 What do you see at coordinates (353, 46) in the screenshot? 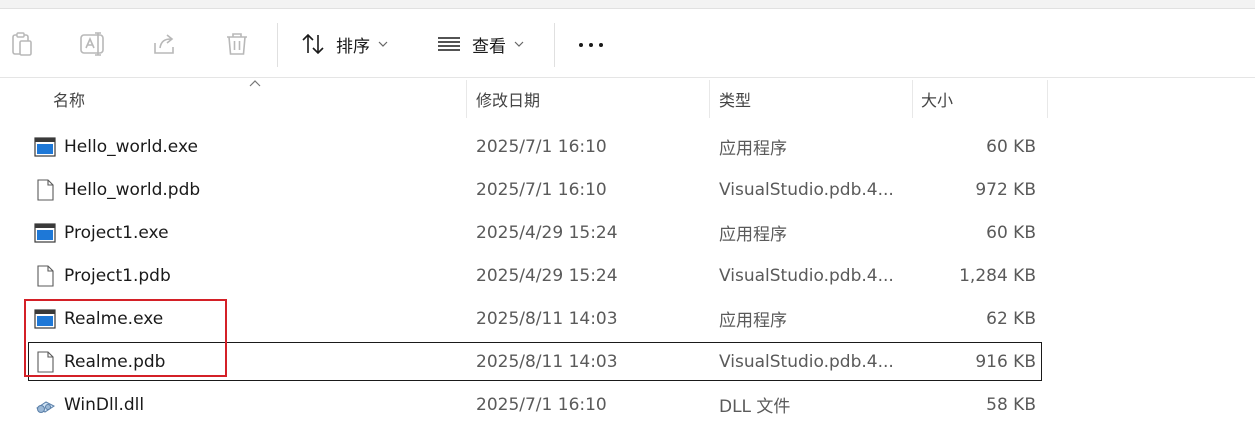
I see `sort-label: 排序` at bounding box center [353, 46].